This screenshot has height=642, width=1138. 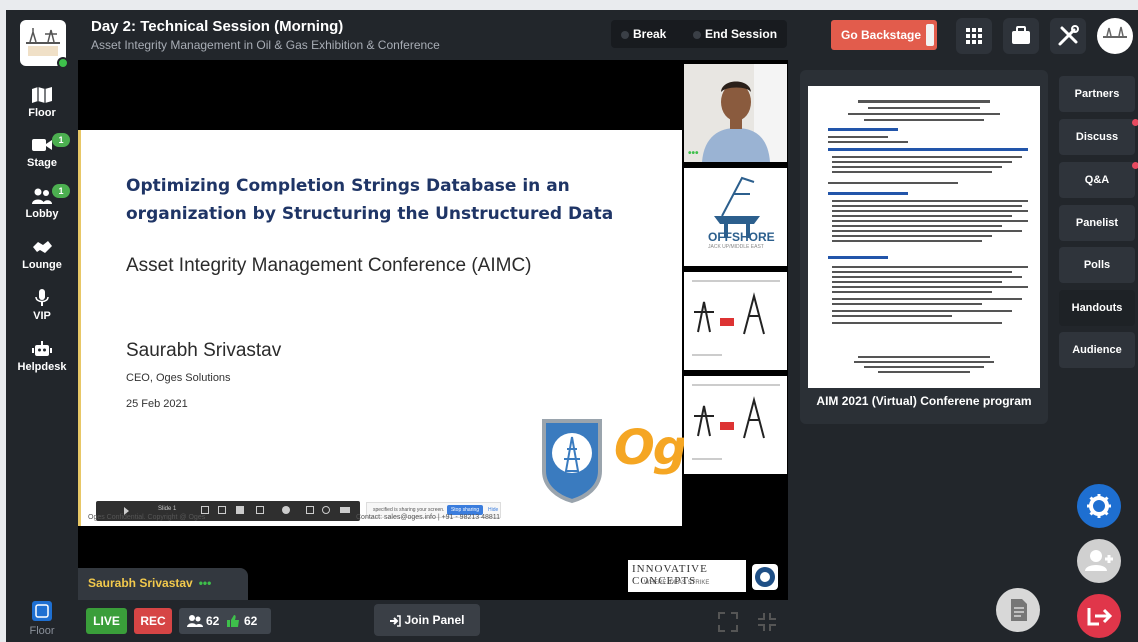 I want to click on sidebar-item-helpdesk: Helpdesk, so click(x=42, y=356).